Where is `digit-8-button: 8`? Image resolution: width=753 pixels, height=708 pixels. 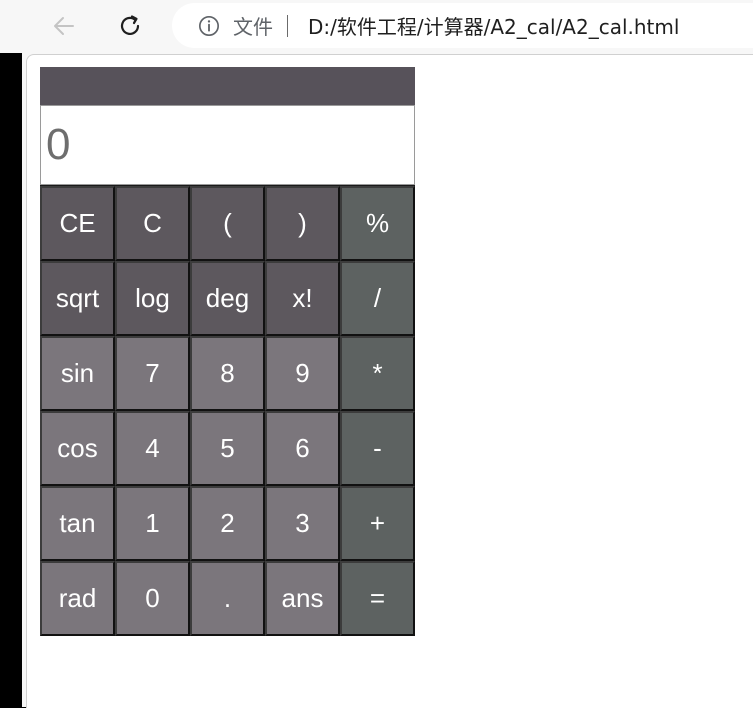
digit-8-button: 8 is located at coordinates (227, 373).